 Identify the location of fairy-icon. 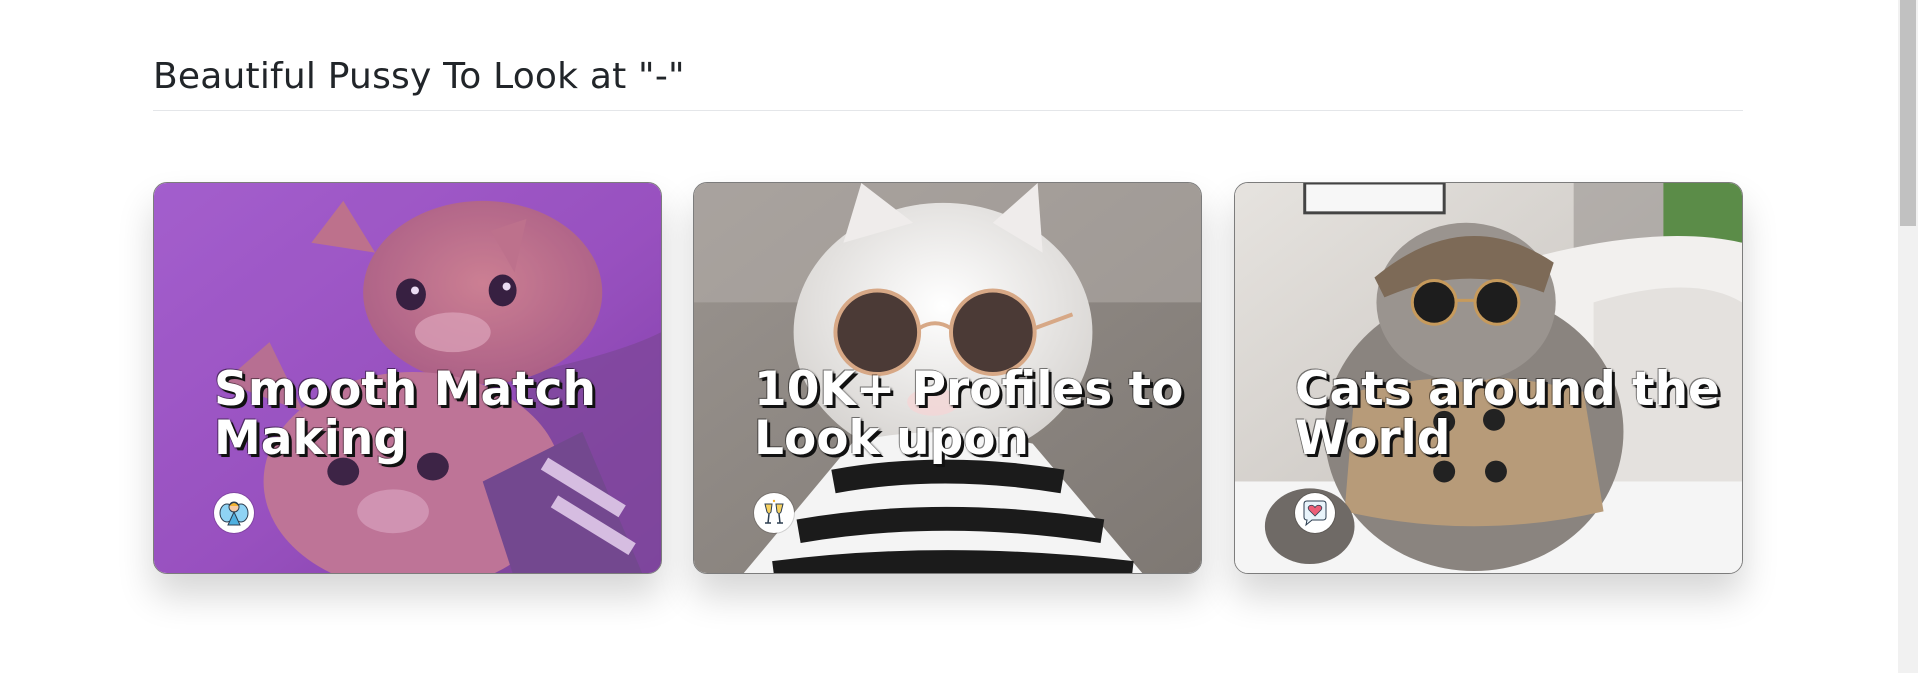
(234, 513).